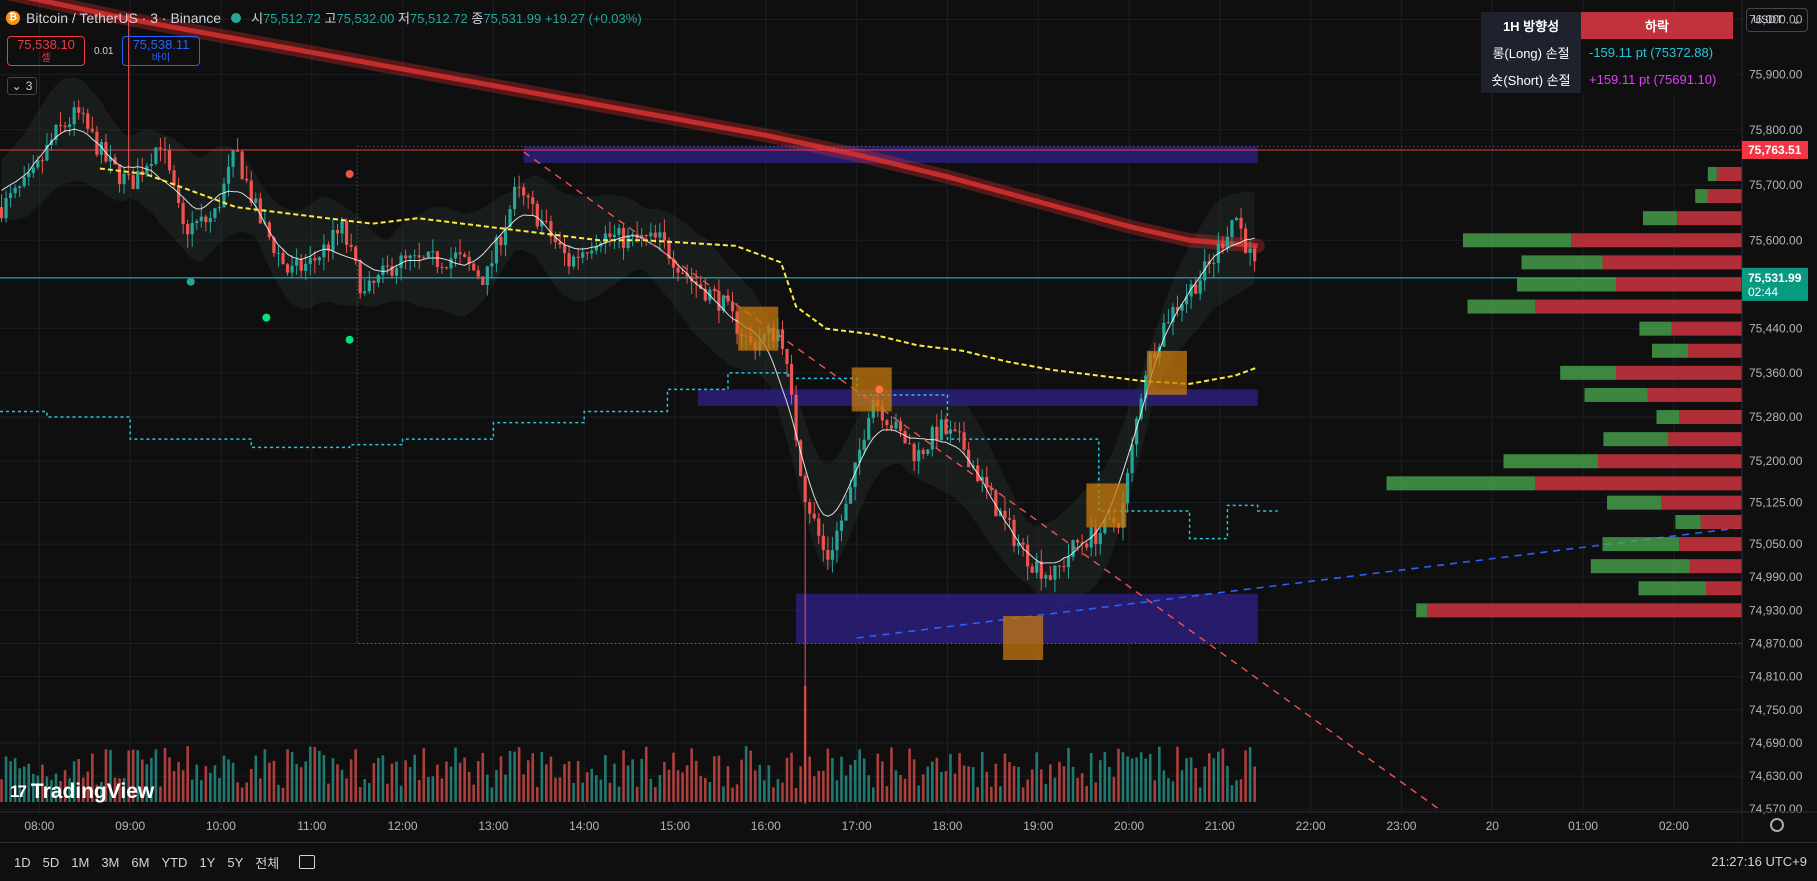 The height and width of the screenshot is (881, 1817). Describe the element at coordinates (1531, 52) in the screenshot. I see `long-stop-label: 롱(Long) 손절` at that location.